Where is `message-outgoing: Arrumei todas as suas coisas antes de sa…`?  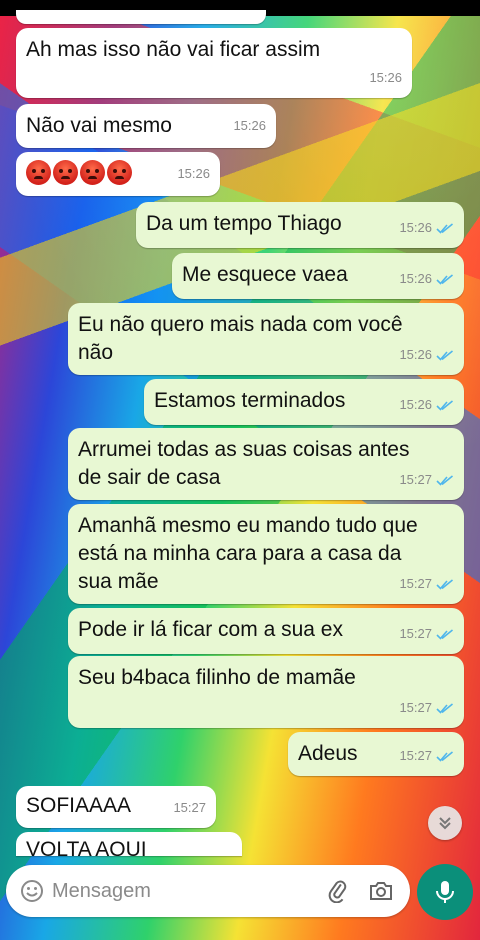 message-outgoing: Arrumei todas as suas coisas antes de sa… is located at coordinates (266, 464).